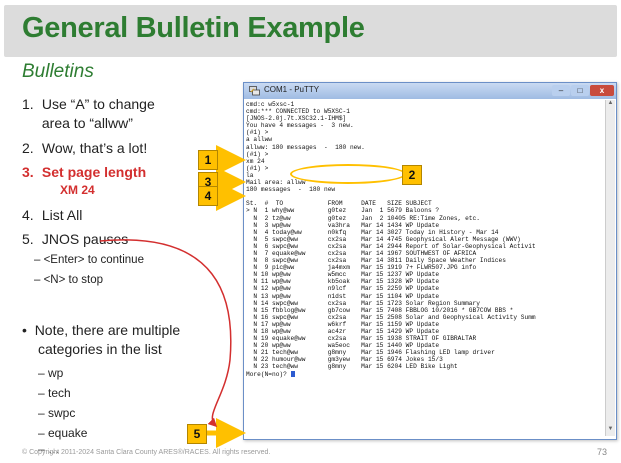 This screenshot has width=621, height=463. What do you see at coordinates (412, 175) in the screenshot?
I see `callout-badge-2: 2` at bounding box center [412, 175].